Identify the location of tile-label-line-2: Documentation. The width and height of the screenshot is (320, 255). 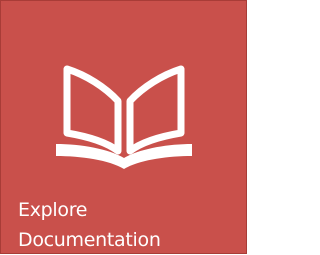
(89, 240).